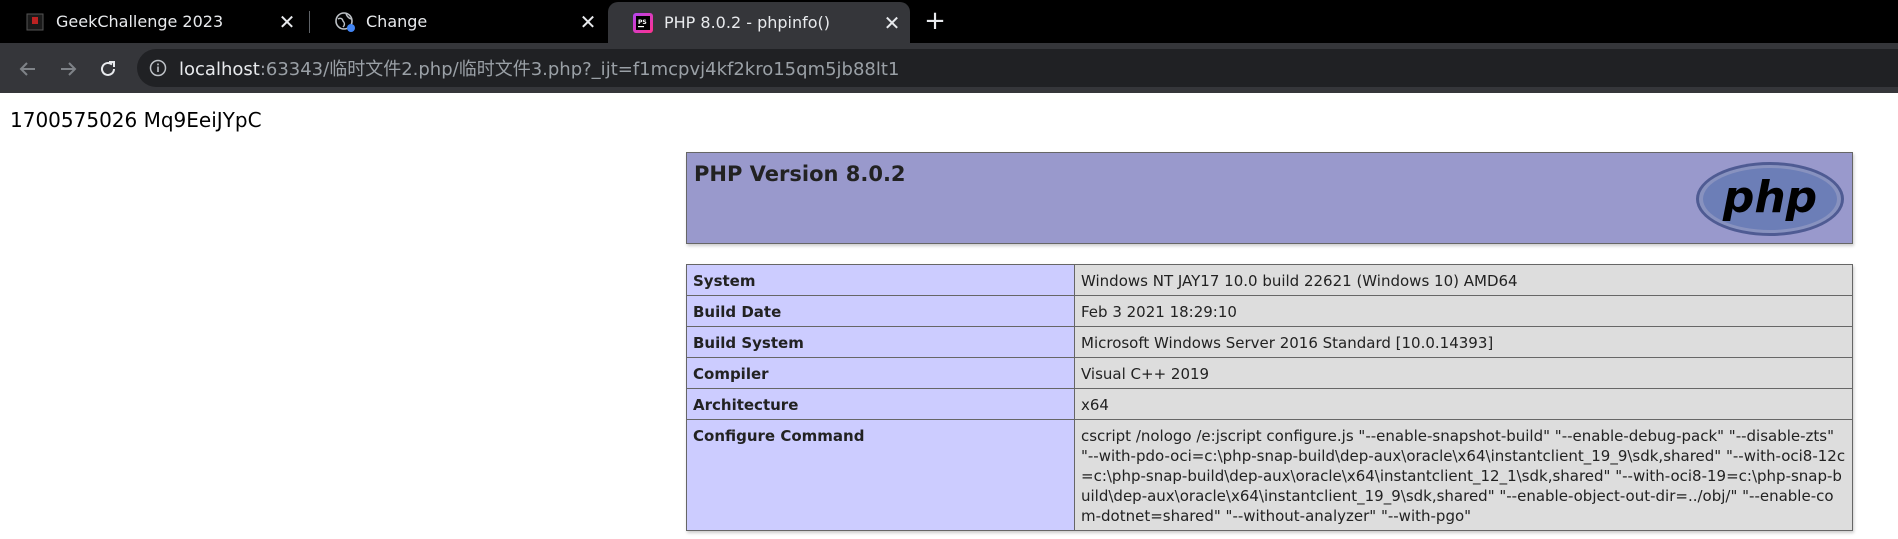 This screenshot has width=1898, height=539. I want to click on forward-arrow-icon, so click(68, 69).